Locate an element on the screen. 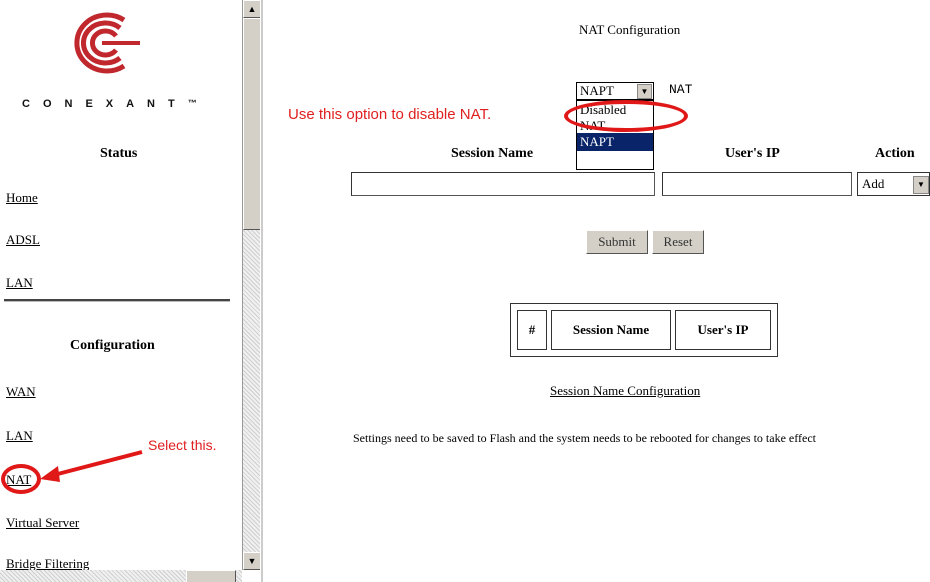 The image size is (930, 582). submit-button: Submit is located at coordinates (617, 242).